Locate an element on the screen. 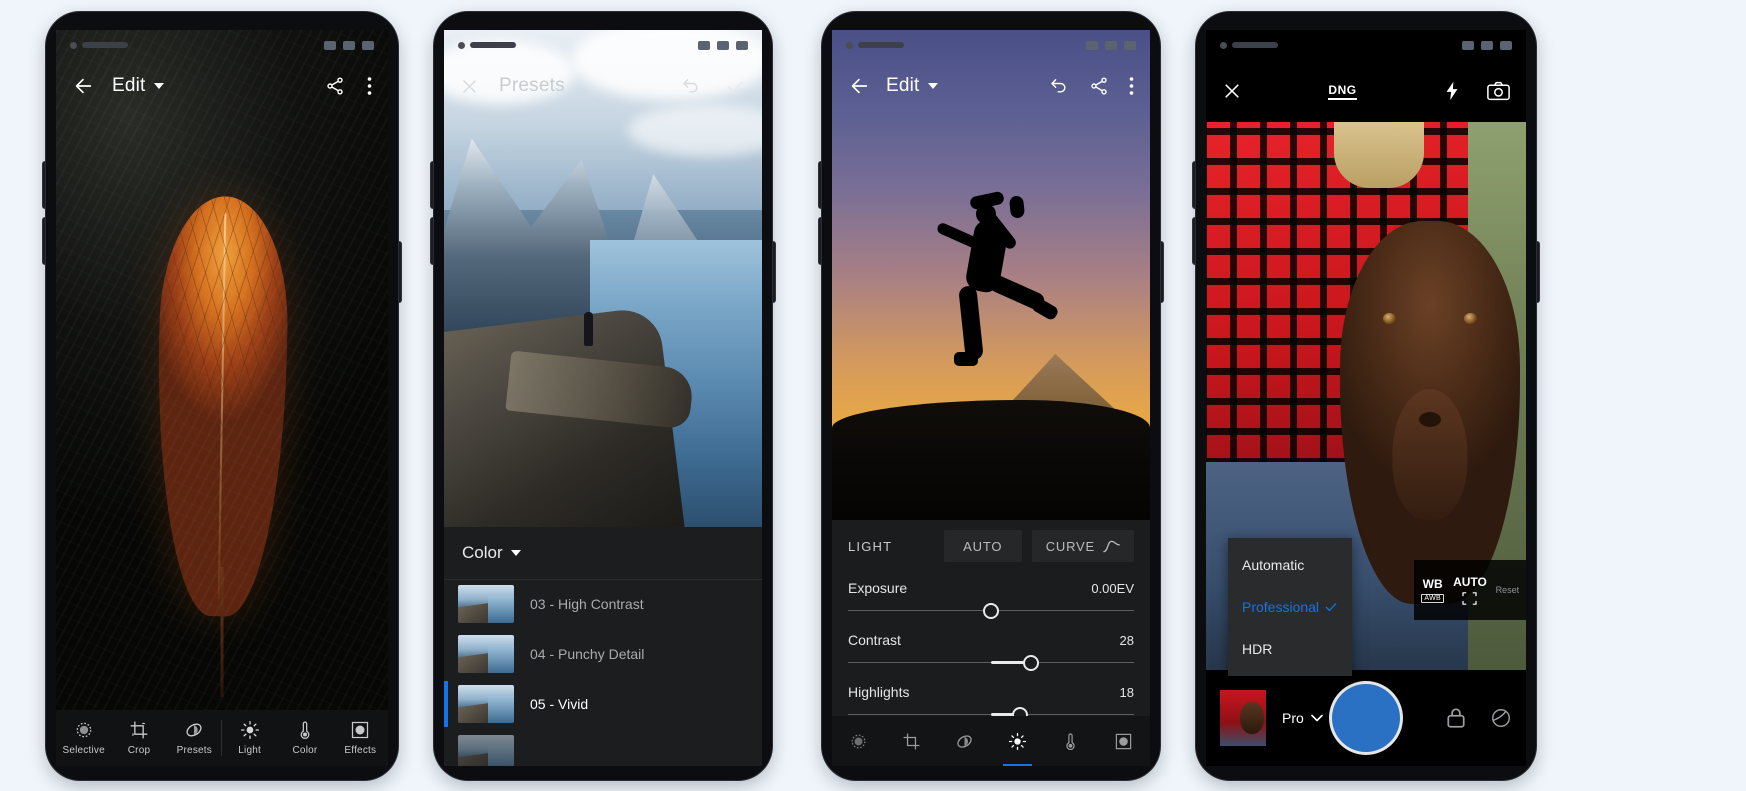  slider-exposure: Exposure 0.00EV is located at coordinates (991, 598).